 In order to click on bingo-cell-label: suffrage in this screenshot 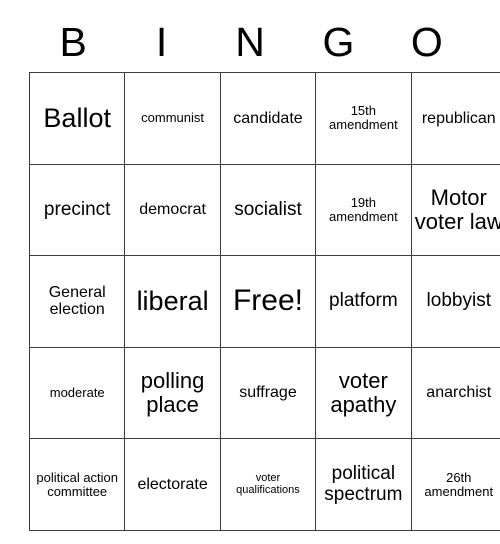, I will do `click(268, 393)`.